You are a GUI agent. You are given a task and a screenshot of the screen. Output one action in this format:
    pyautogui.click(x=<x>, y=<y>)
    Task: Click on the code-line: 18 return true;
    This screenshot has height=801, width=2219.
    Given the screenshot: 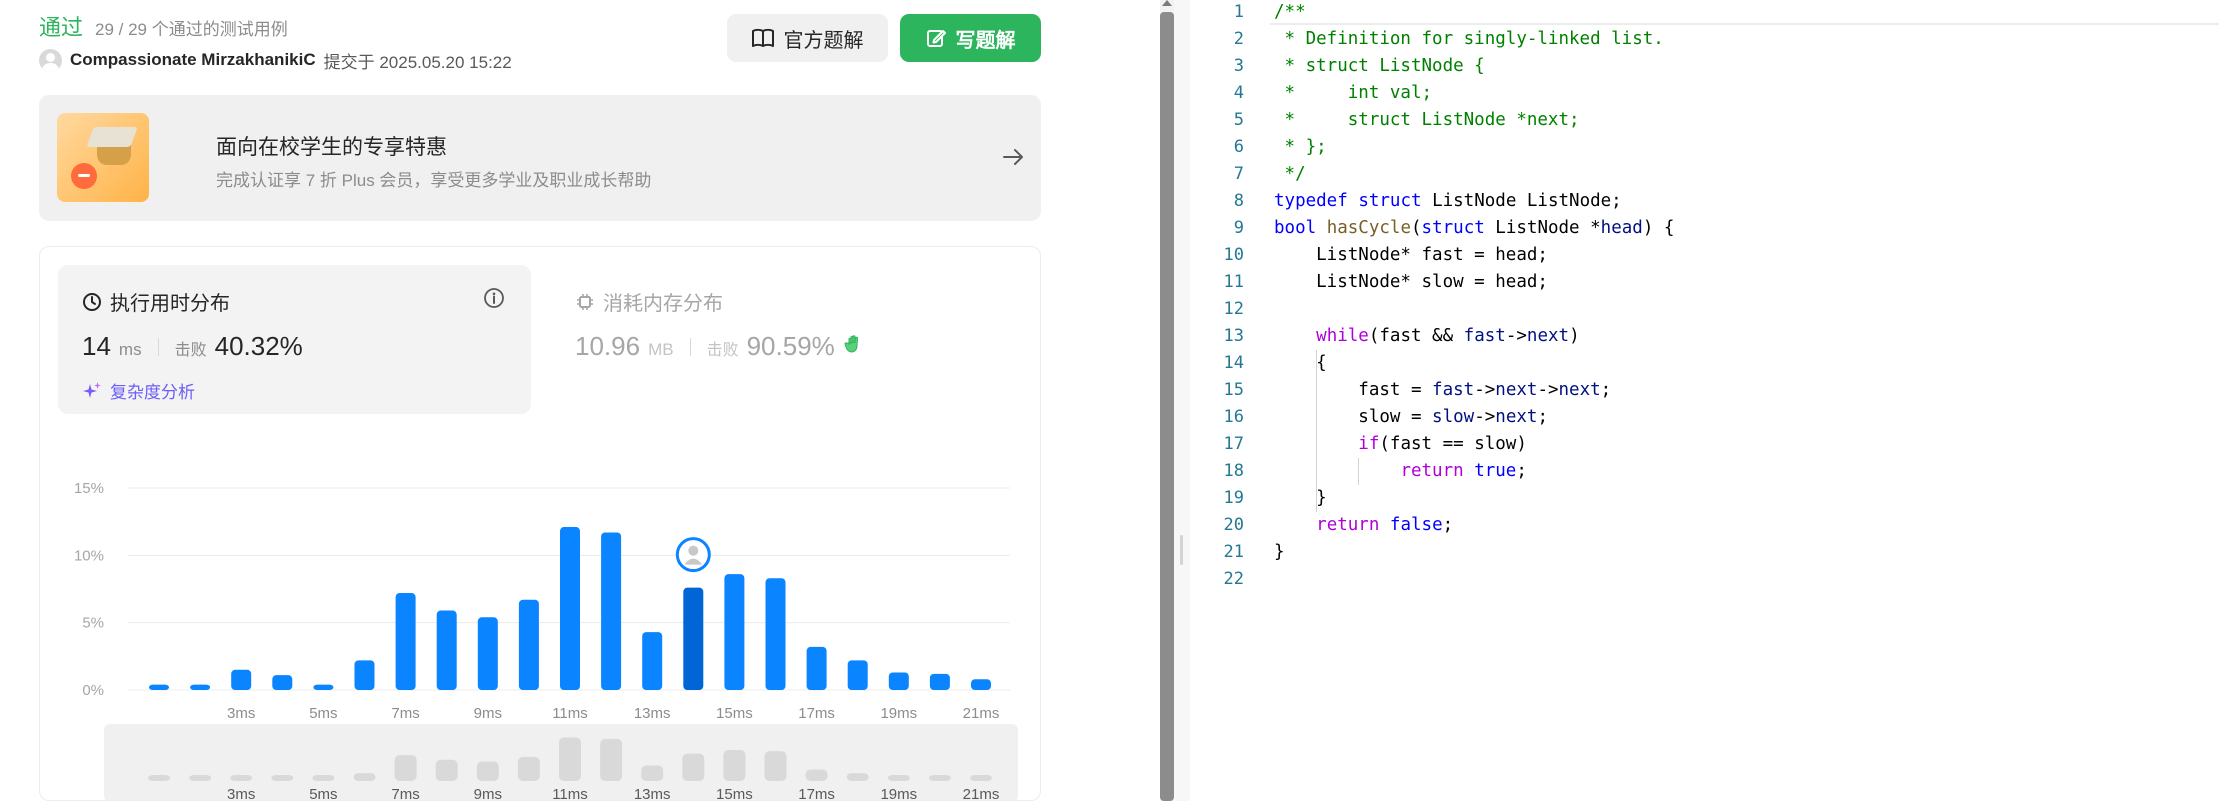 What is the action you would take?
    pyautogui.click(x=1704, y=471)
    